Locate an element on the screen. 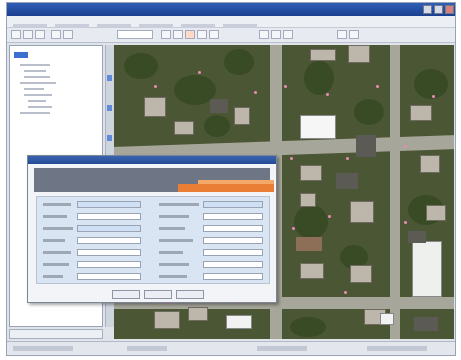  status-bar is located at coordinates (231, 348).